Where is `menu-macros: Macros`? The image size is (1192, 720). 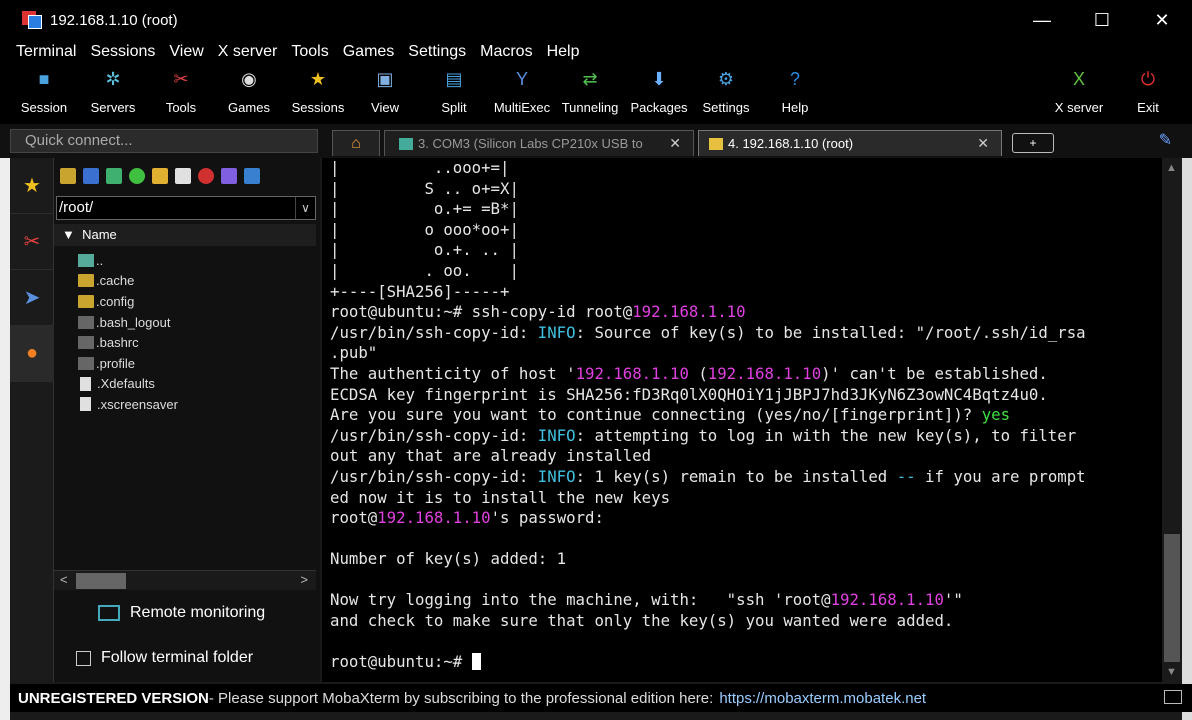 menu-macros: Macros is located at coordinates (506, 52).